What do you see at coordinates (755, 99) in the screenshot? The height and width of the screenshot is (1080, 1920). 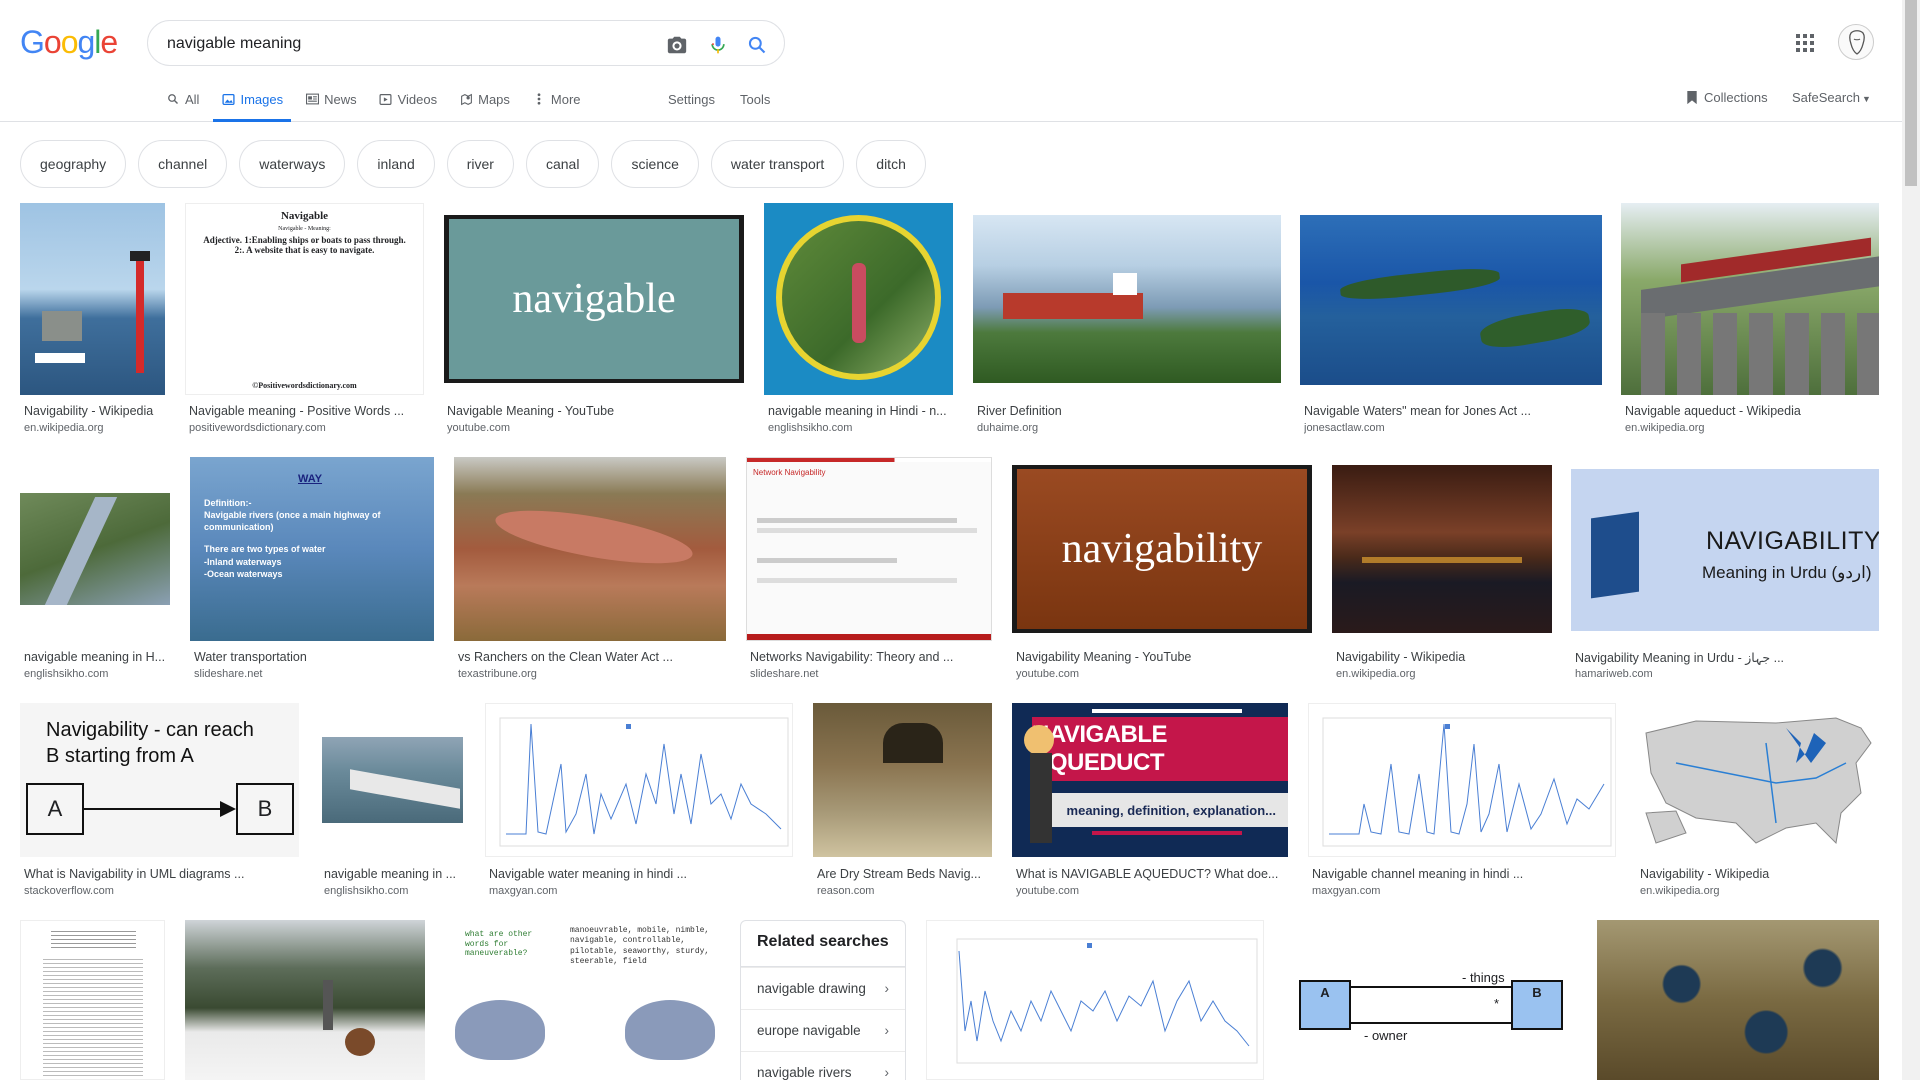 I see `tools-link: Tools` at bounding box center [755, 99].